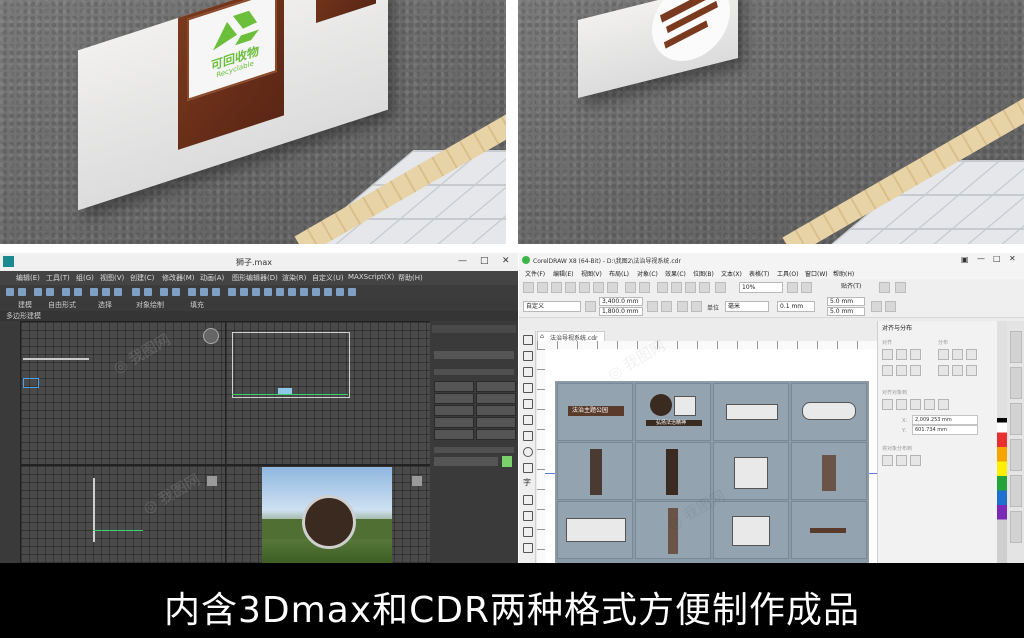 The height and width of the screenshot is (638, 1024). I want to click on all-pages-icon, so click(682, 306).